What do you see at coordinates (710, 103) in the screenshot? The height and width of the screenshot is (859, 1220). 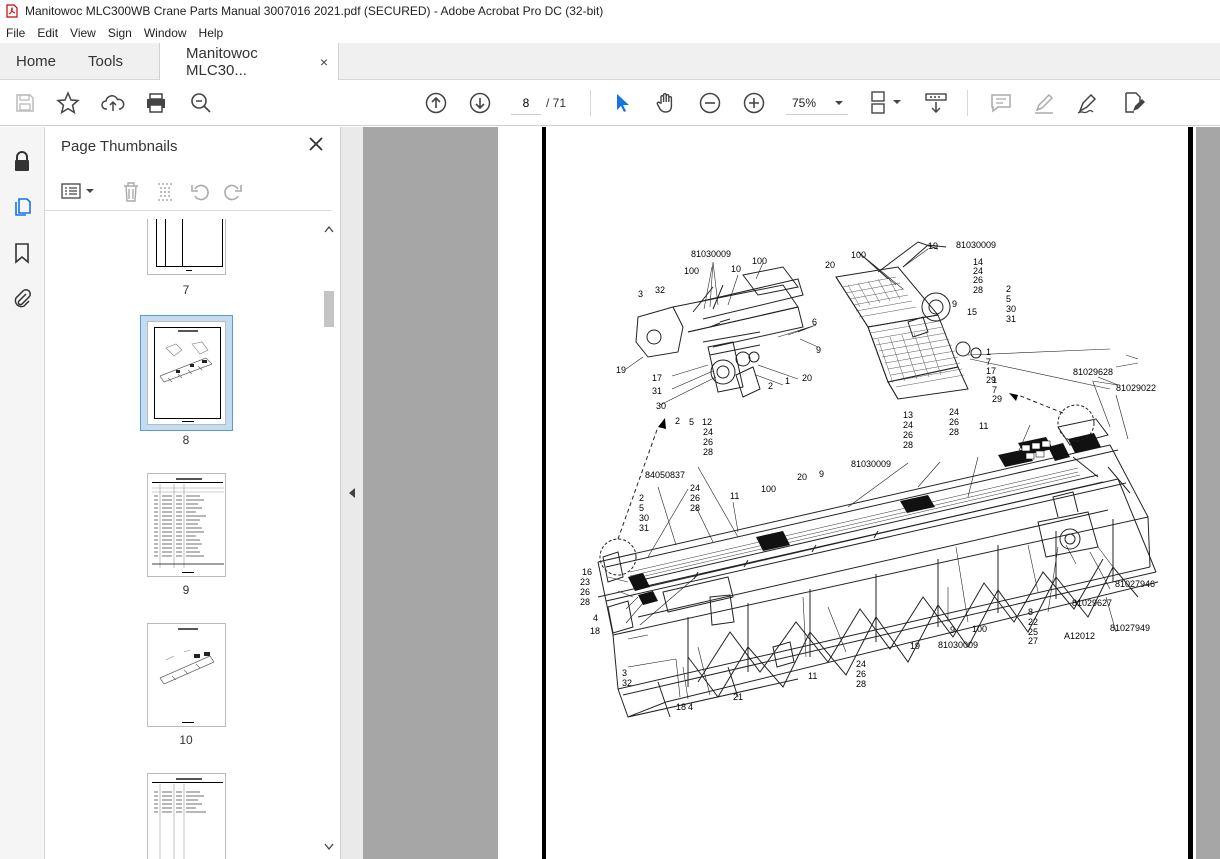 I see `zoom-out-icon` at bounding box center [710, 103].